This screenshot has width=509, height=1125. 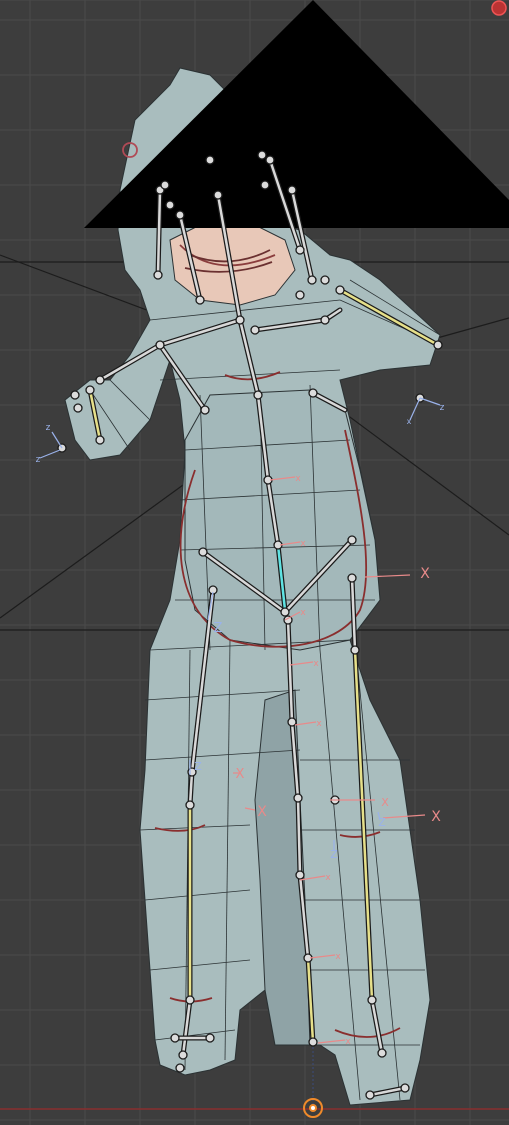 I want to click on navigation-gizmo-icon, so click(x=499, y=8).